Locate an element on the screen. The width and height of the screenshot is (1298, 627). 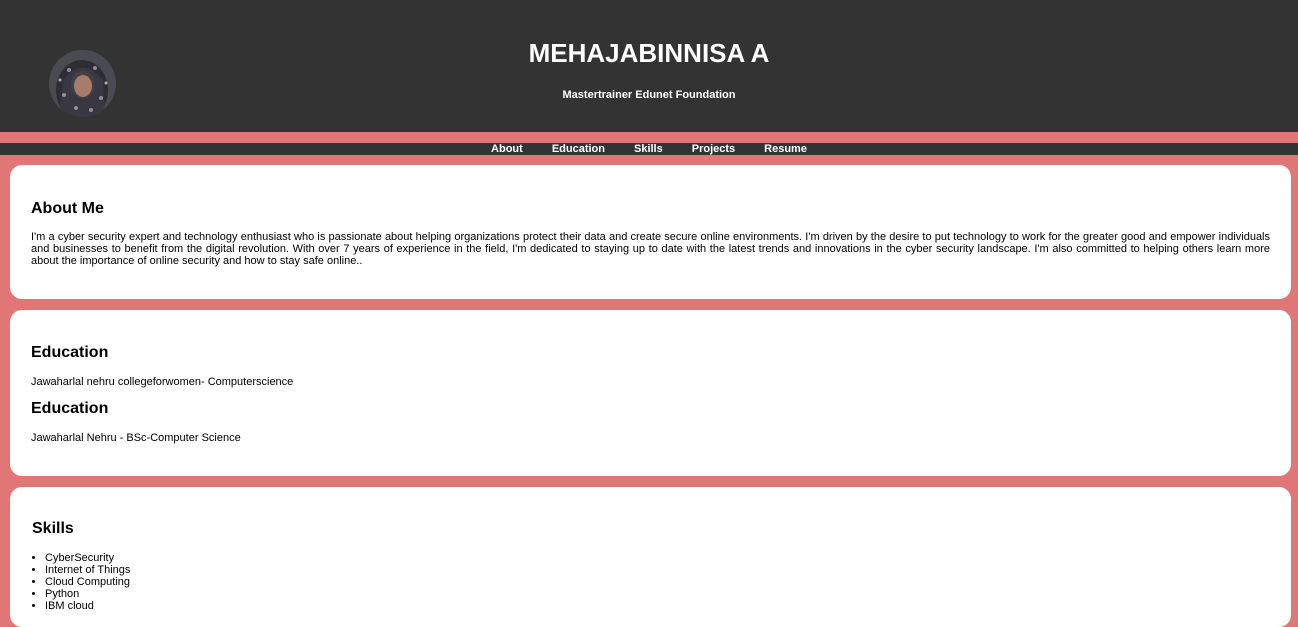
list-item: Cloud Computing is located at coordinates (87, 582).